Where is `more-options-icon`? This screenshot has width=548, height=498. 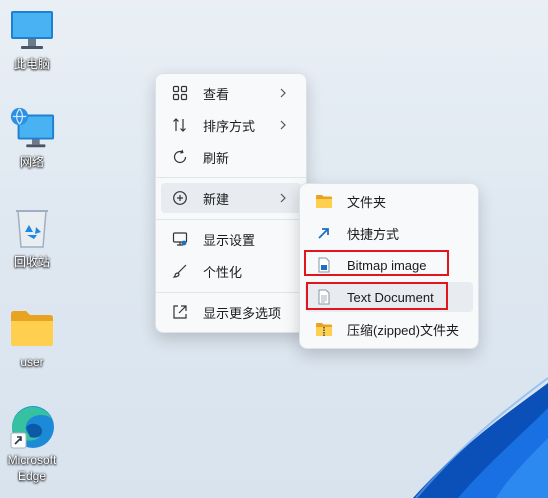
more-options-icon is located at coordinates (180, 312).